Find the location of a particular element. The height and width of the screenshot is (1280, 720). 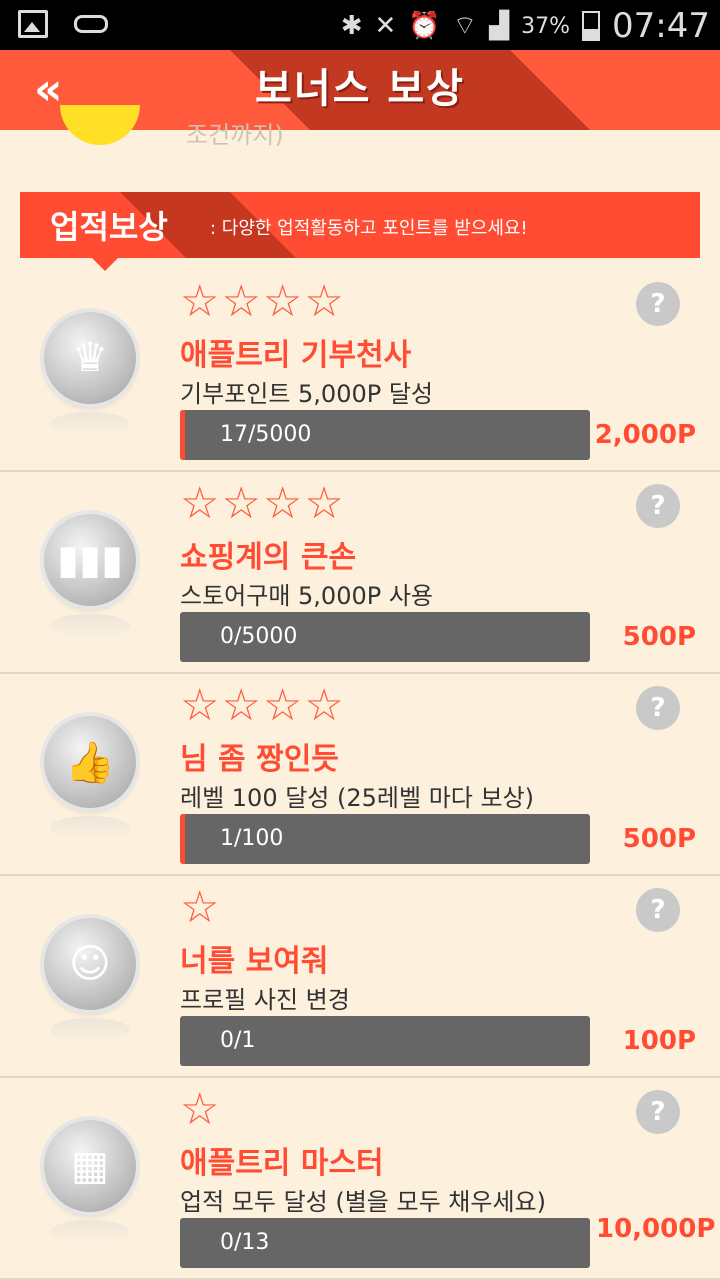

alarm-icon: ⏰ is located at coordinates (424, 26).